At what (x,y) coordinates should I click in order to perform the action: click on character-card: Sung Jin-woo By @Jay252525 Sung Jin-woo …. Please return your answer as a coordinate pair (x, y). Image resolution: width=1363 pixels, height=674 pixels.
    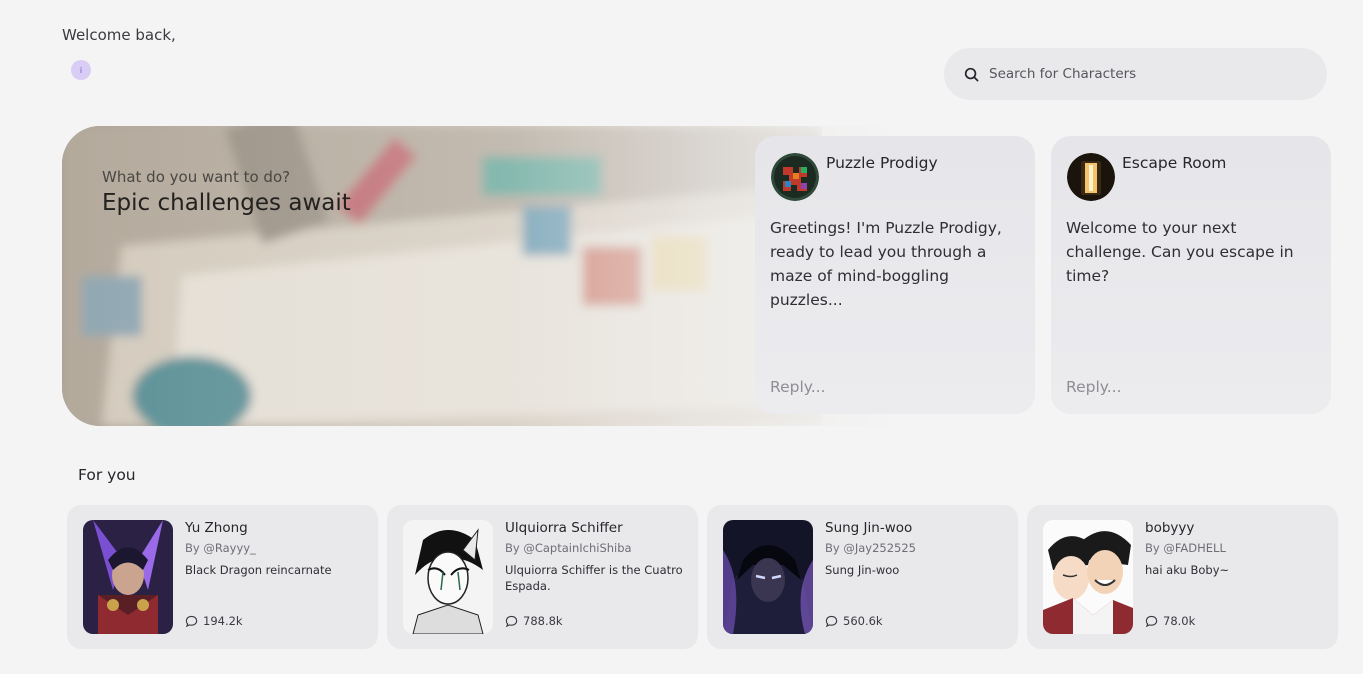
    Looking at the image, I should click on (862, 577).